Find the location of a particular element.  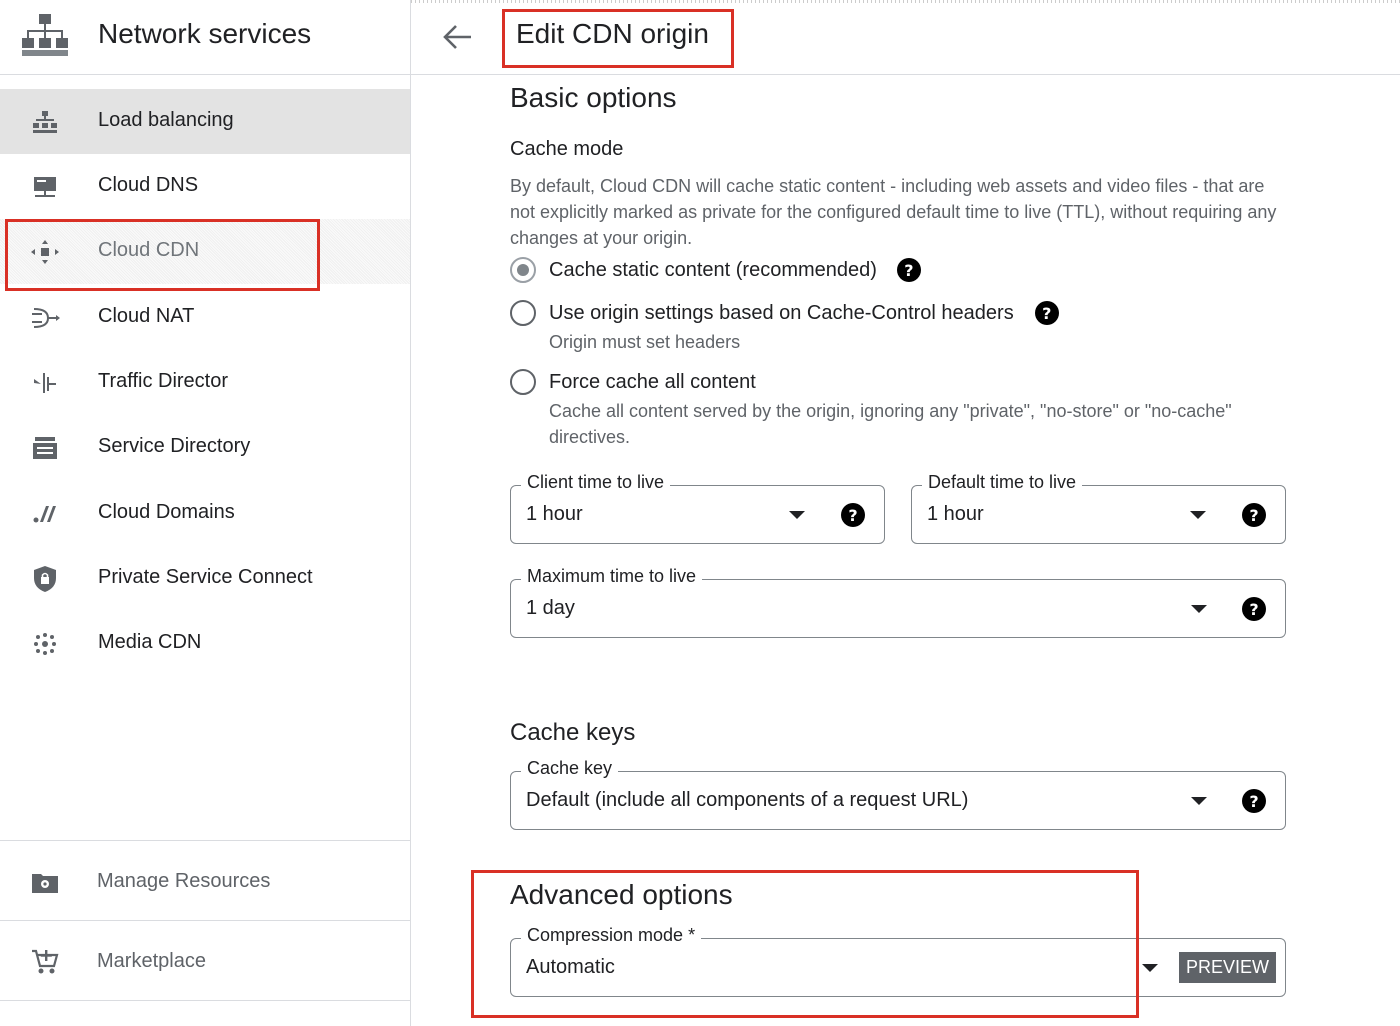

sidebar-item-label: Service Directory is located at coordinates (174, 446).